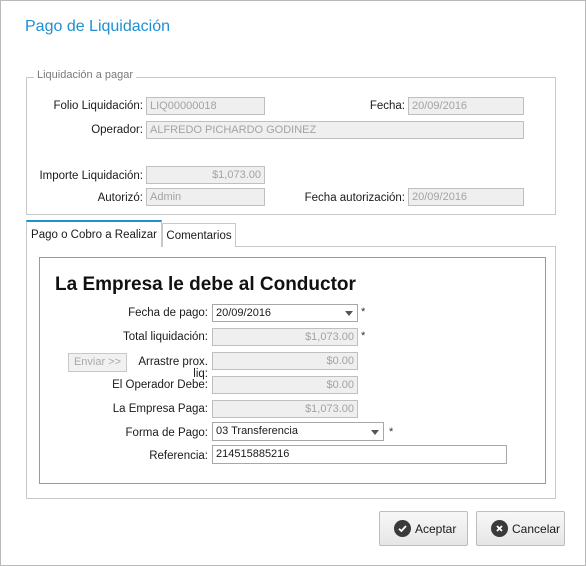 This screenshot has height=566, width=586. Describe the element at coordinates (335, 130) in the screenshot. I see `operador-field: ALFREDO PICHARDO GODINEZ` at that location.